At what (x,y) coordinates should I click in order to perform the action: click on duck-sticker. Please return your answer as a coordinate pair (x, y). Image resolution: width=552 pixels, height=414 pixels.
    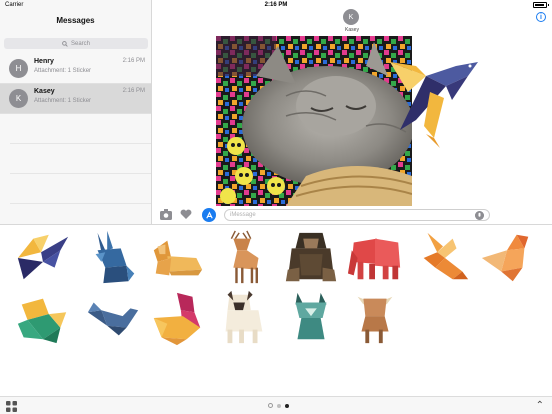
    Looking at the image, I should click on (177, 318).